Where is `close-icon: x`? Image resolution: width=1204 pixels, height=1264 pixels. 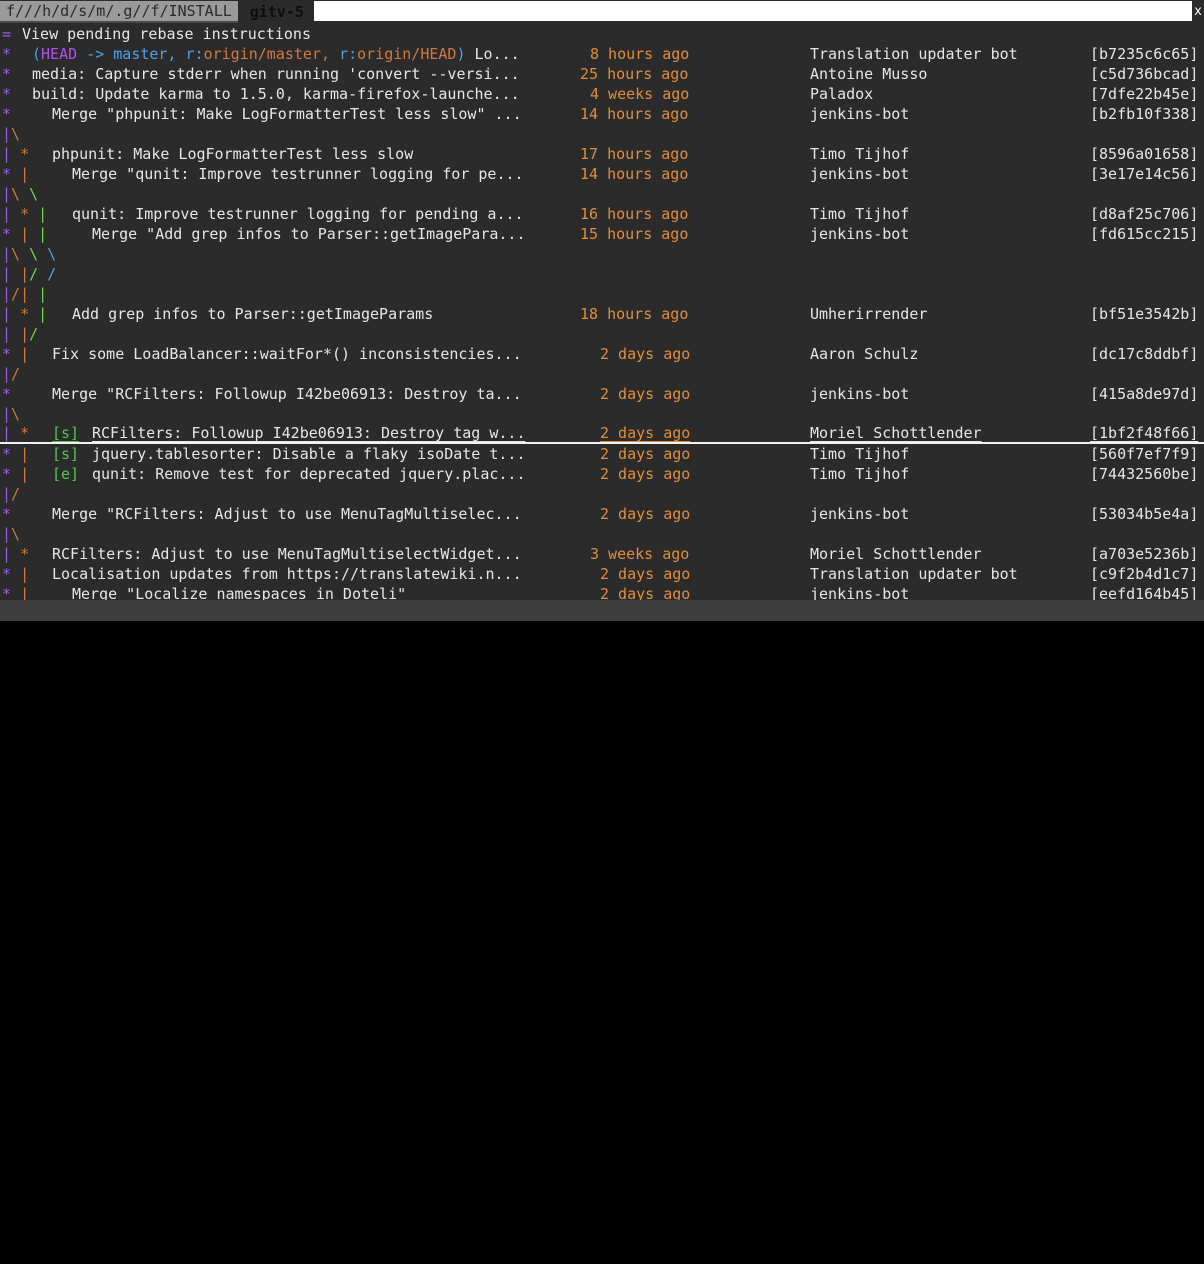 close-icon: x is located at coordinates (1198, 12).